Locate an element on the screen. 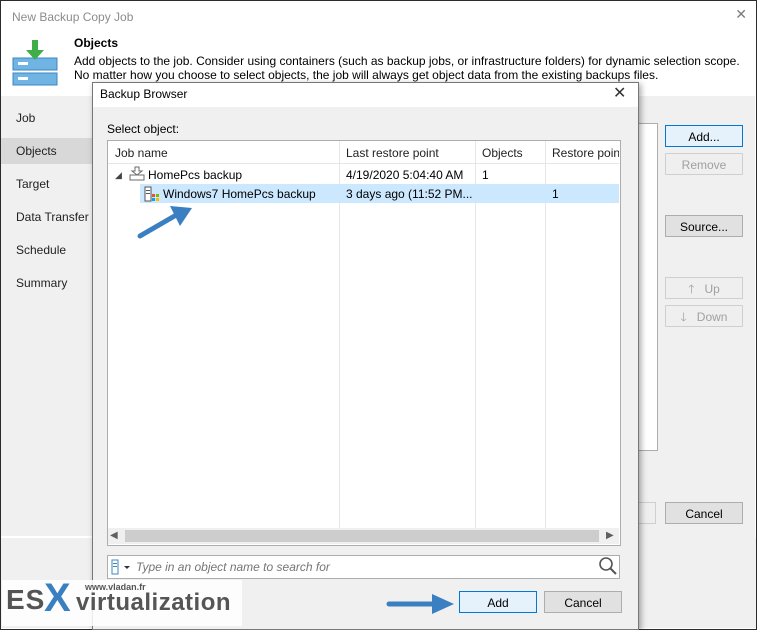 The image size is (757, 630). finish-button-partial is located at coordinates (647, 513).